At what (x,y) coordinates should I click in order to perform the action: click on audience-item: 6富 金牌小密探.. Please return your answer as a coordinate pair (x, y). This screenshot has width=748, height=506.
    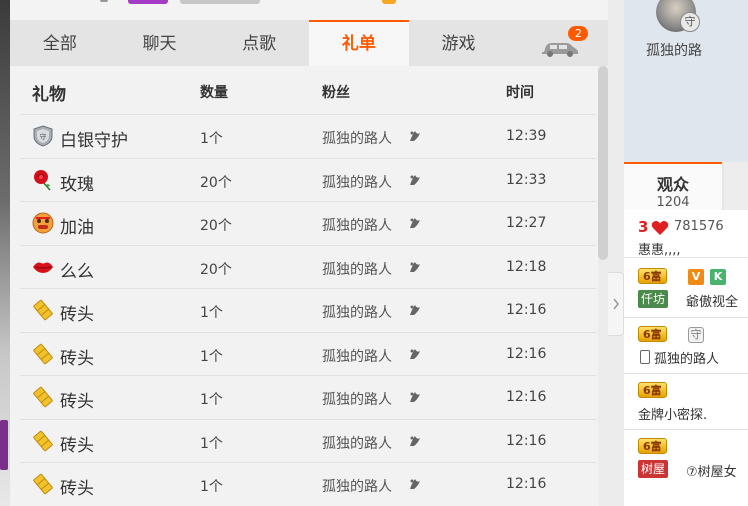
    Looking at the image, I should click on (686, 402).